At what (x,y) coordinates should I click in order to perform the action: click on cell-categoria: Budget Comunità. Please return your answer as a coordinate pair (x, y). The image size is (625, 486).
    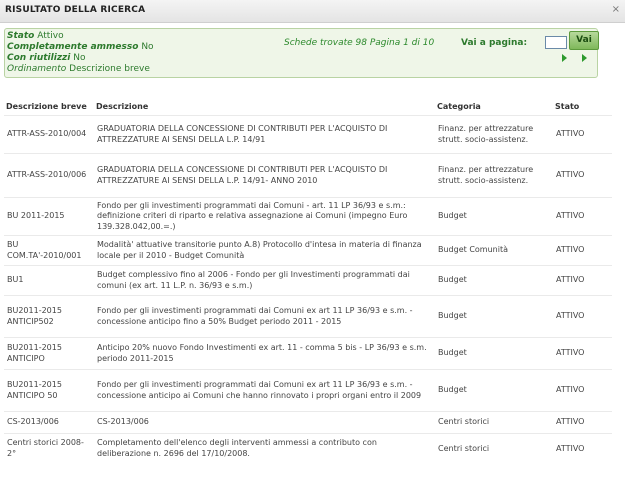
    Looking at the image, I should click on (494, 250).